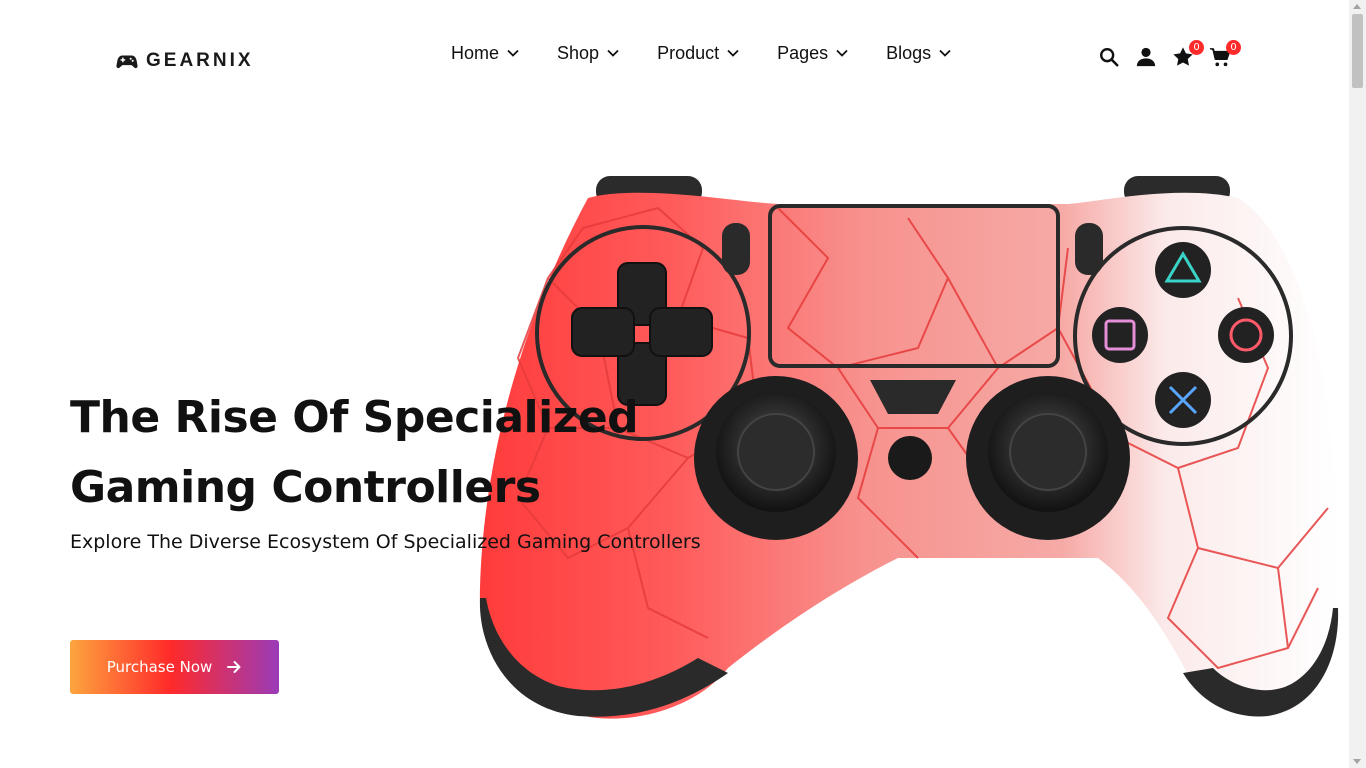  I want to click on nav-item-label: Pages, so click(803, 52).